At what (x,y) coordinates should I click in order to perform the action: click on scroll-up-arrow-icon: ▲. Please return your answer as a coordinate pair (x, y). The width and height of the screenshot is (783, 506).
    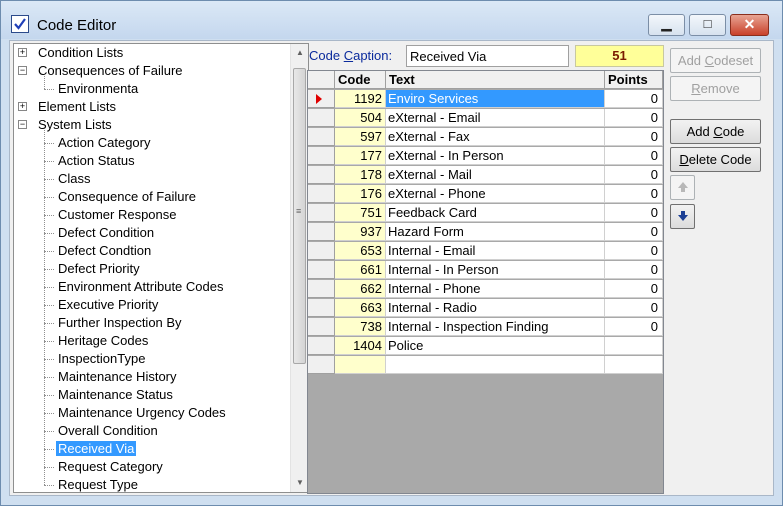
    Looking at the image, I should click on (299, 53).